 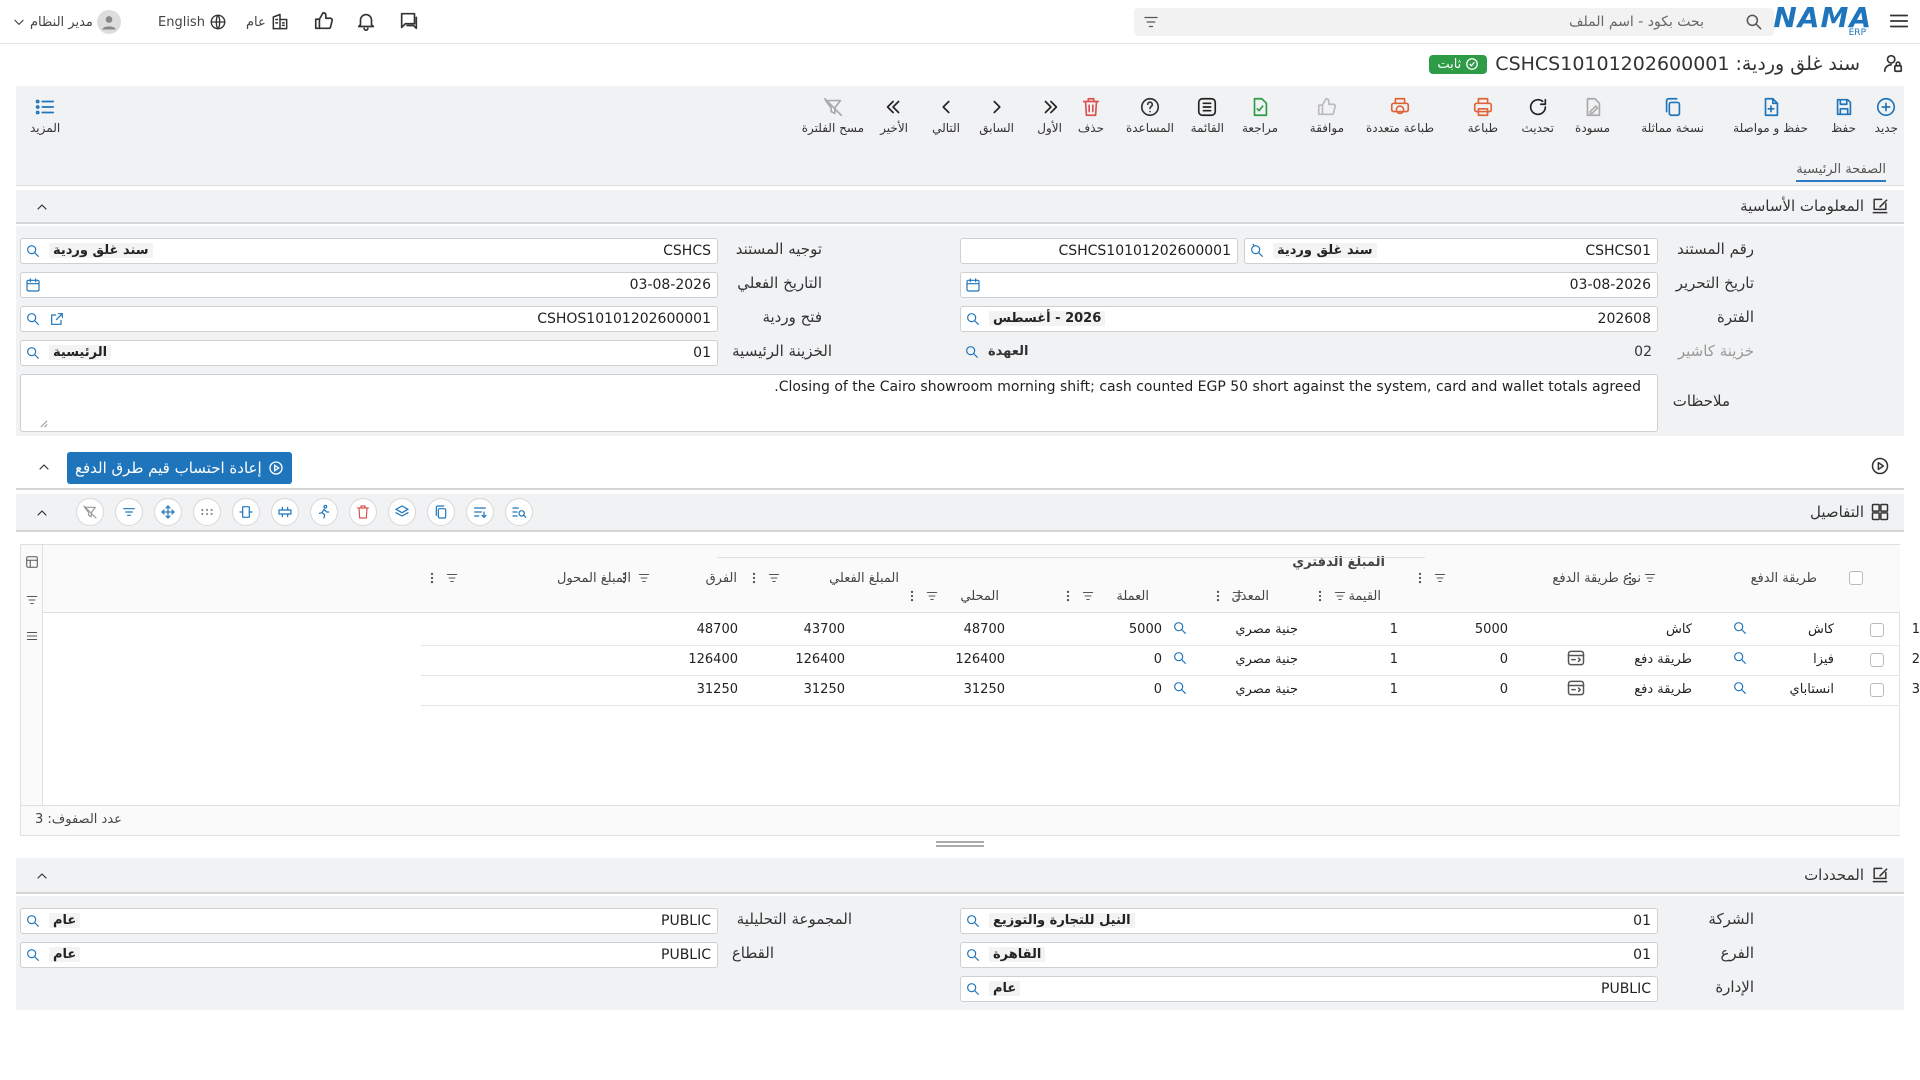 What do you see at coordinates (1364, 596) in the screenshot?
I see `col-value: القيمة` at bounding box center [1364, 596].